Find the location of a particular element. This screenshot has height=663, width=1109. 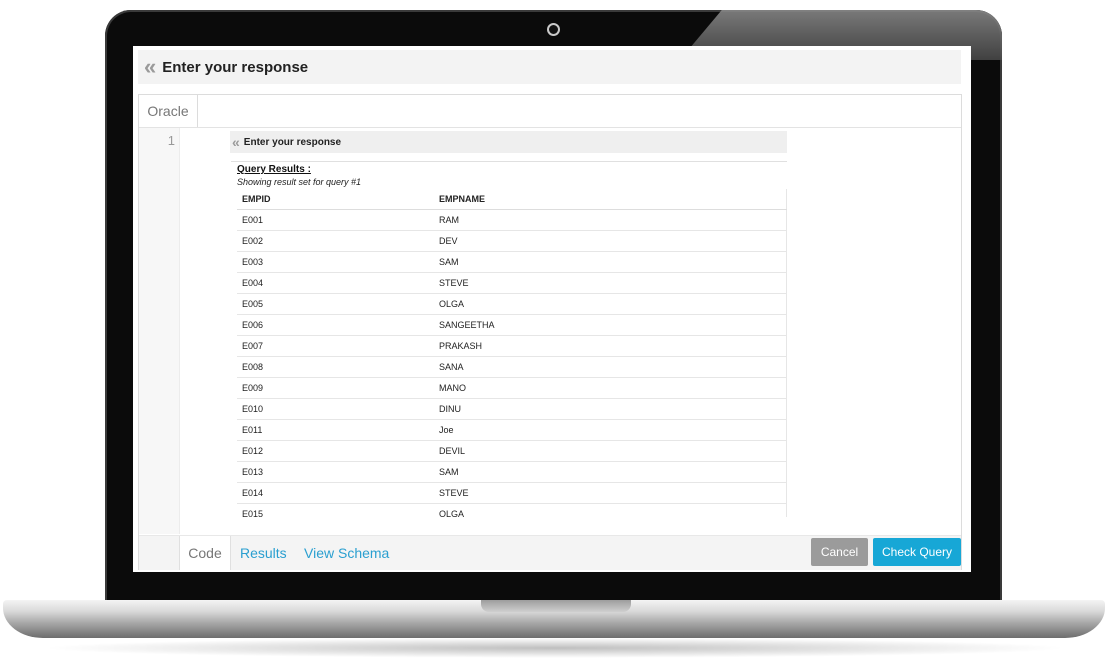

table-header-row: EMPID EMPNAME is located at coordinates (512, 199).